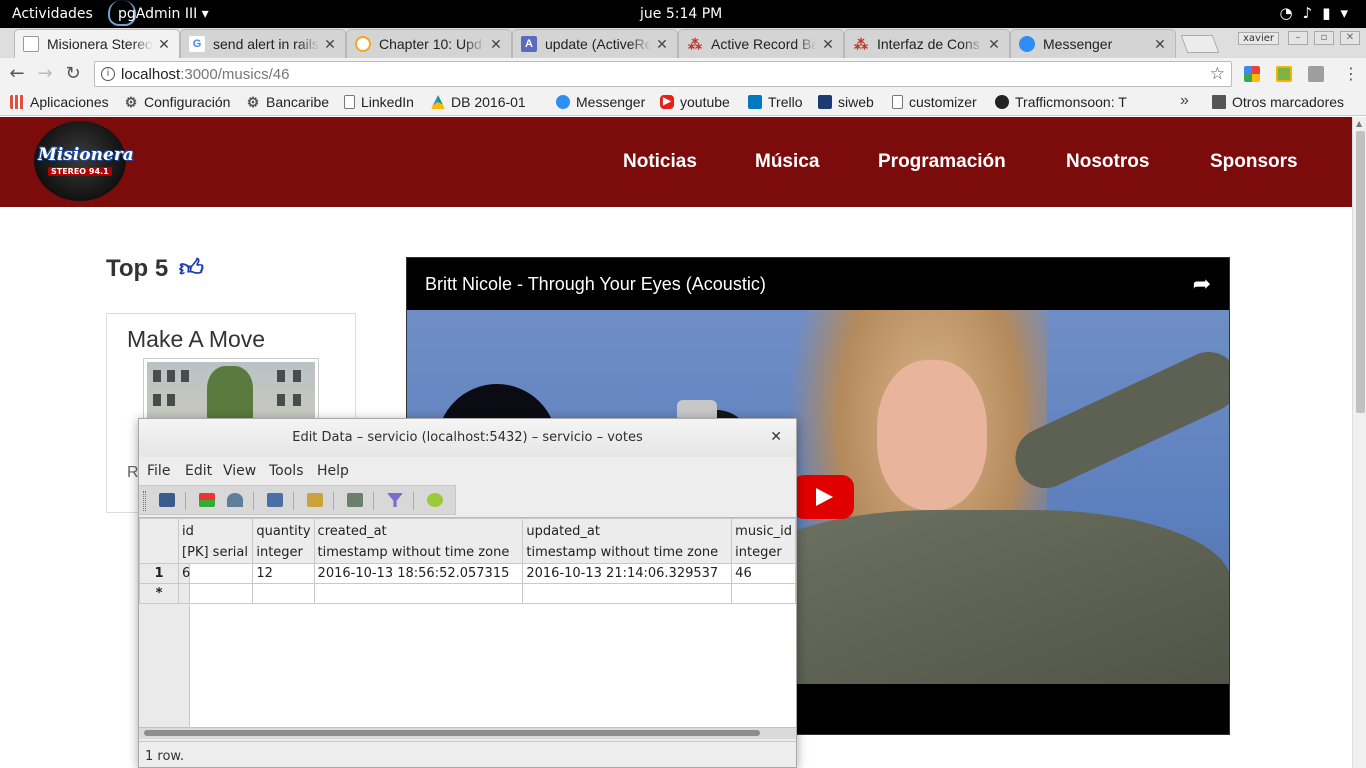  Describe the element at coordinates (763, 573) in the screenshot. I see `cell-music-id: 46` at that location.